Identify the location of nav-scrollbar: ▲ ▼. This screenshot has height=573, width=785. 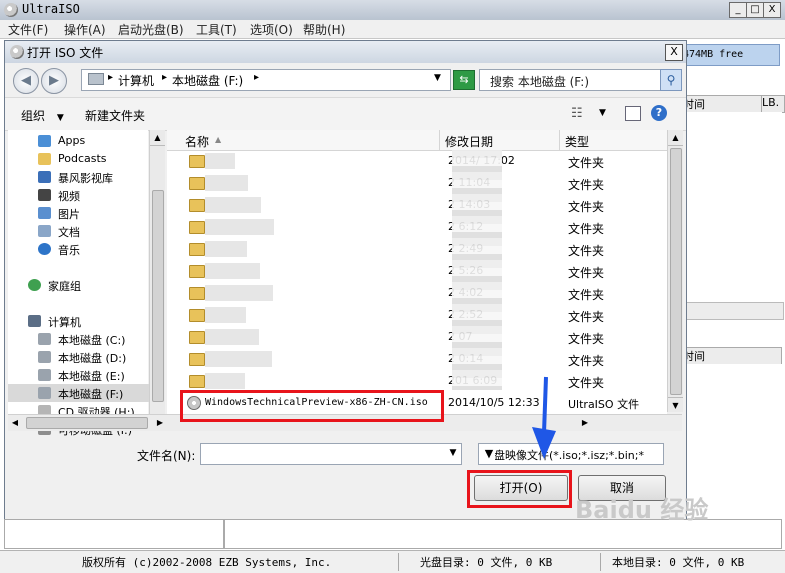
(157, 280).